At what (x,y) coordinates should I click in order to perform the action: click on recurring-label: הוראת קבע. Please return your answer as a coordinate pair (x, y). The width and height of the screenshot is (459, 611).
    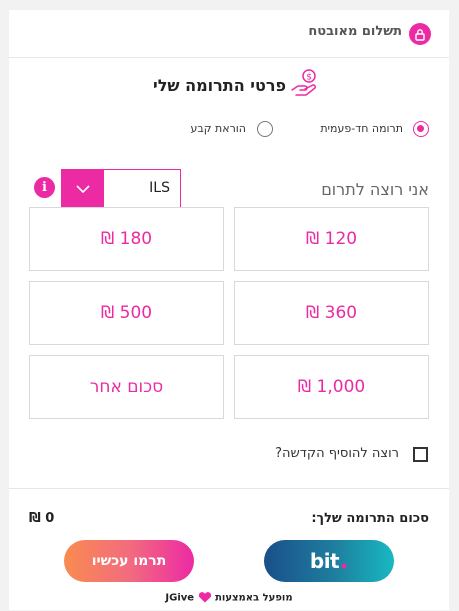
    Looking at the image, I should click on (218, 128).